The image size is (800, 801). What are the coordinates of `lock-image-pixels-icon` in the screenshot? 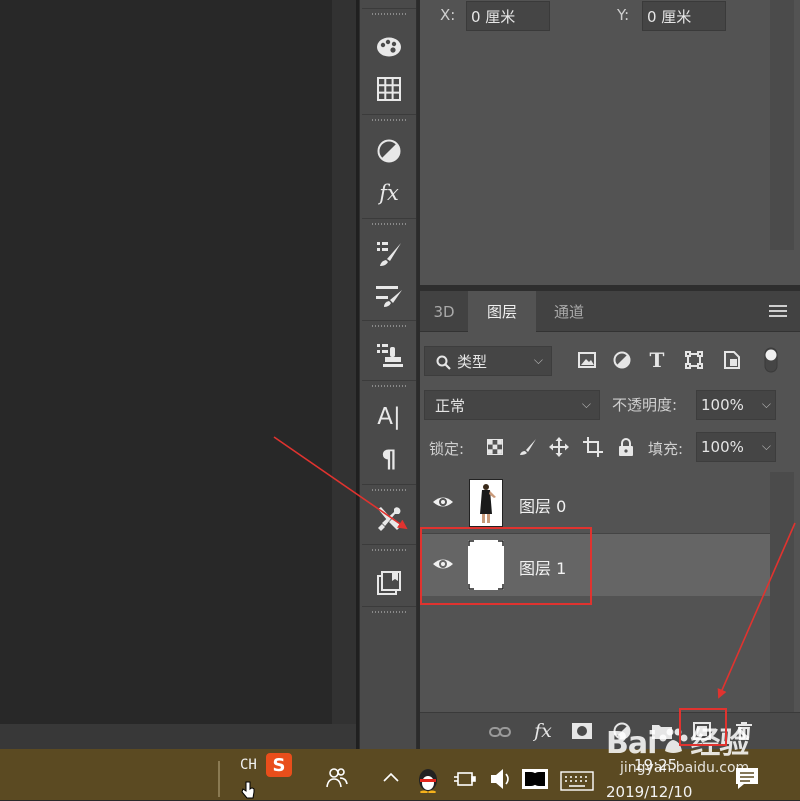 It's located at (528, 447).